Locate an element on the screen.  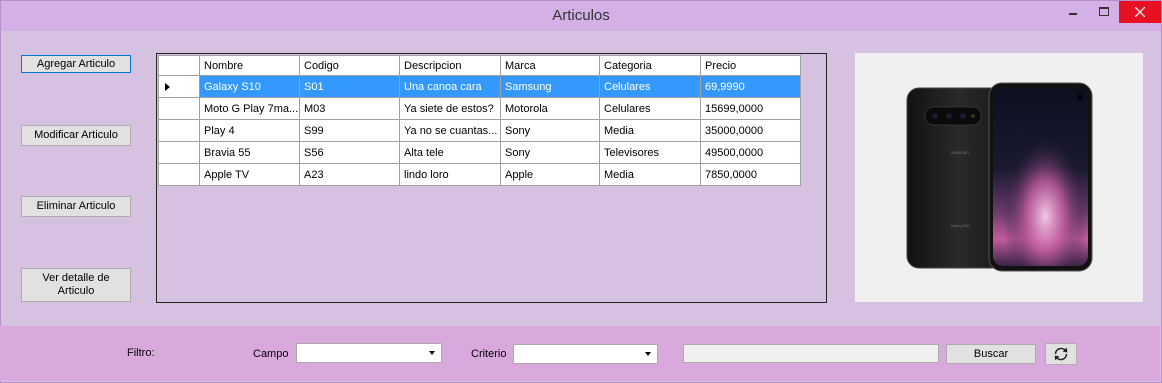
table-cell: Alta tele is located at coordinates (450, 152).